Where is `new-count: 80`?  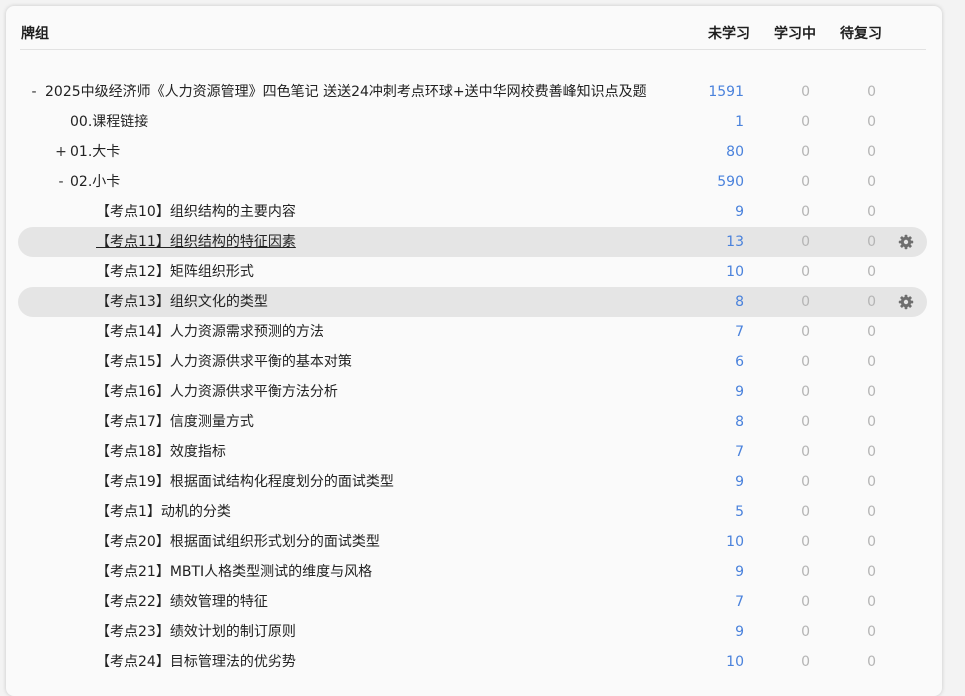
new-count: 80 is located at coordinates (735, 152).